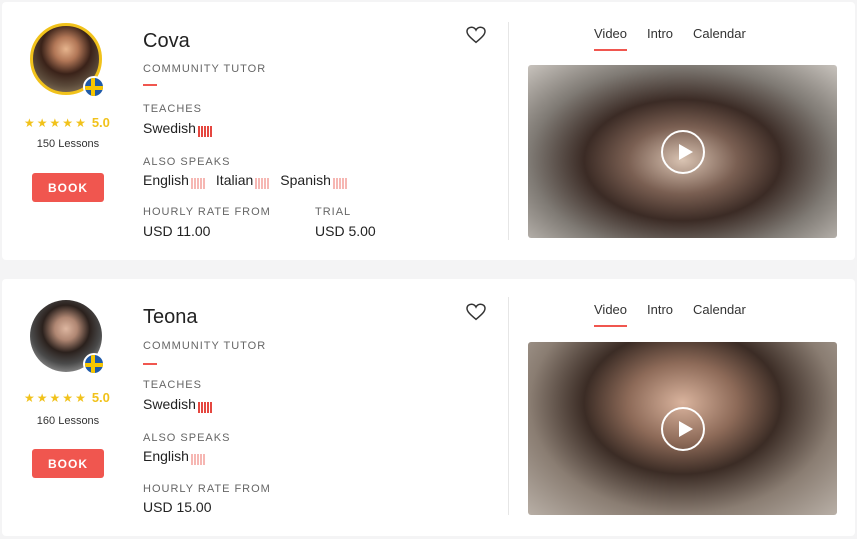 Image resolution: width=857 pixels, height=539 pixels. What do you see at coordinates (333, 212) in the screenshot?
I see `trial-label: TRIAL` at bounding box center [333, 212].